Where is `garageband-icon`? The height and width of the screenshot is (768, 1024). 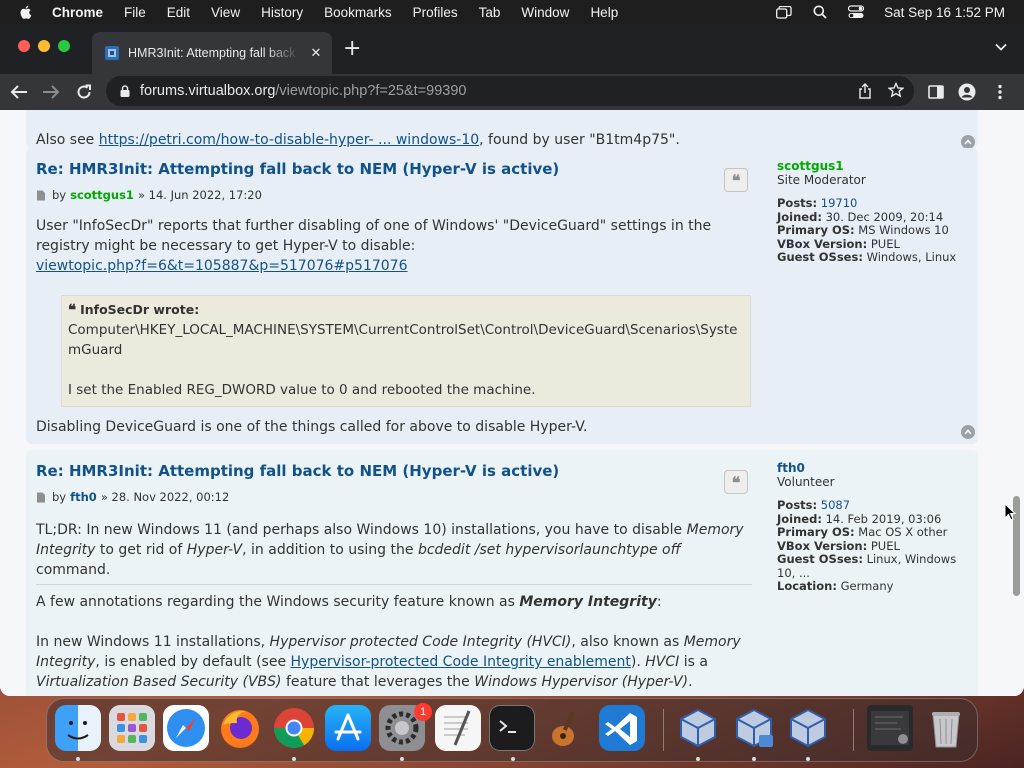 garageband-icon is located at coordinates (566, 728).